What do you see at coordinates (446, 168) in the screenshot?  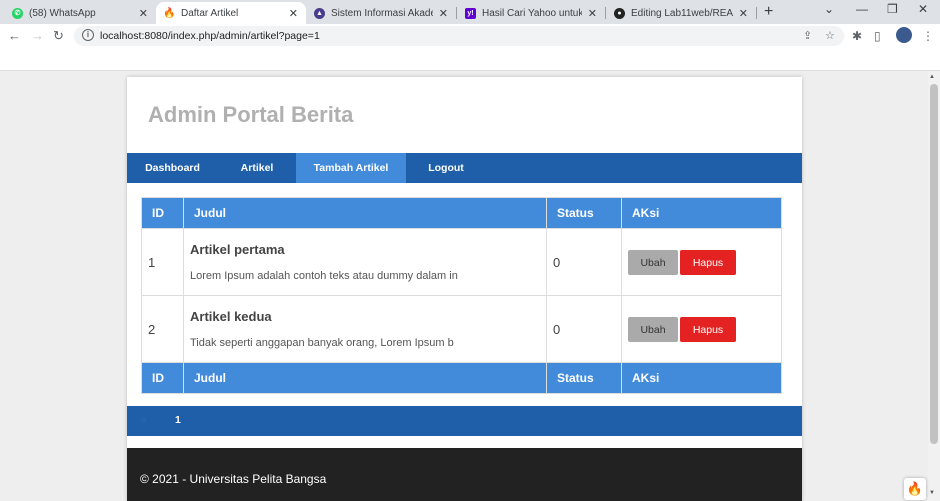 I see `nav-logout: Logout` at bounding box center [446, 168].